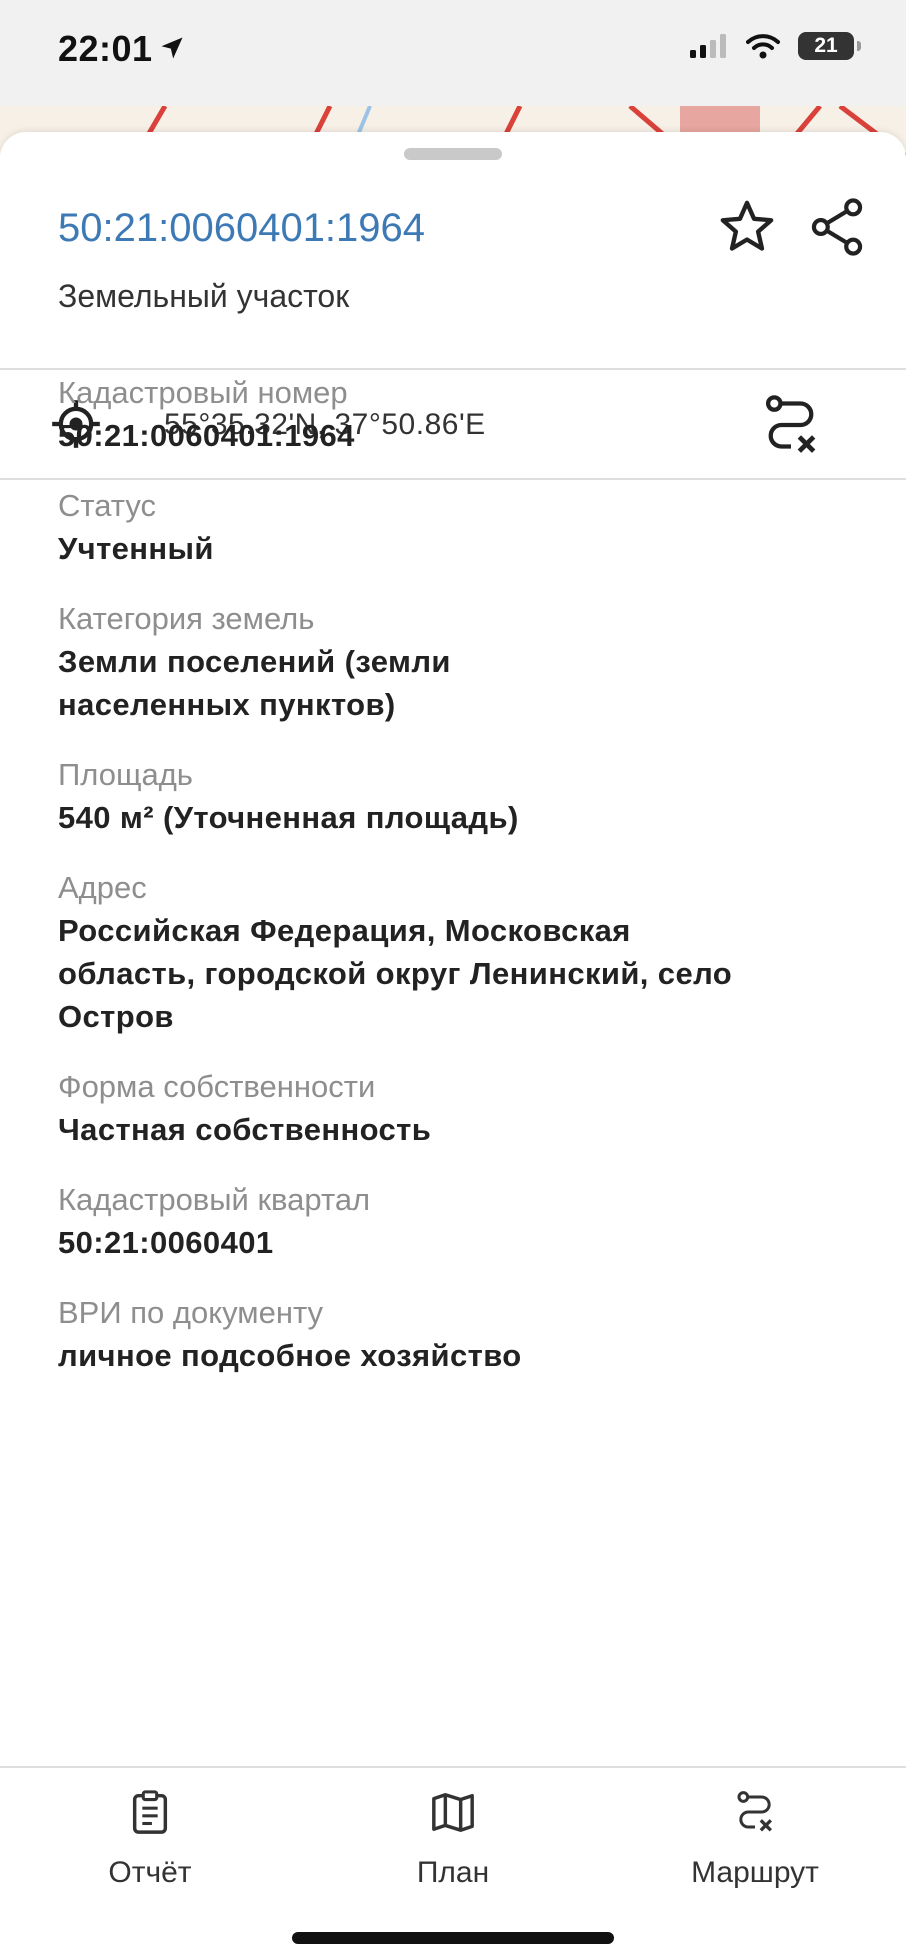 This screenshot has width=906, height=1960. I want to click on tab-route: Маршрут, so click(755, 1838).